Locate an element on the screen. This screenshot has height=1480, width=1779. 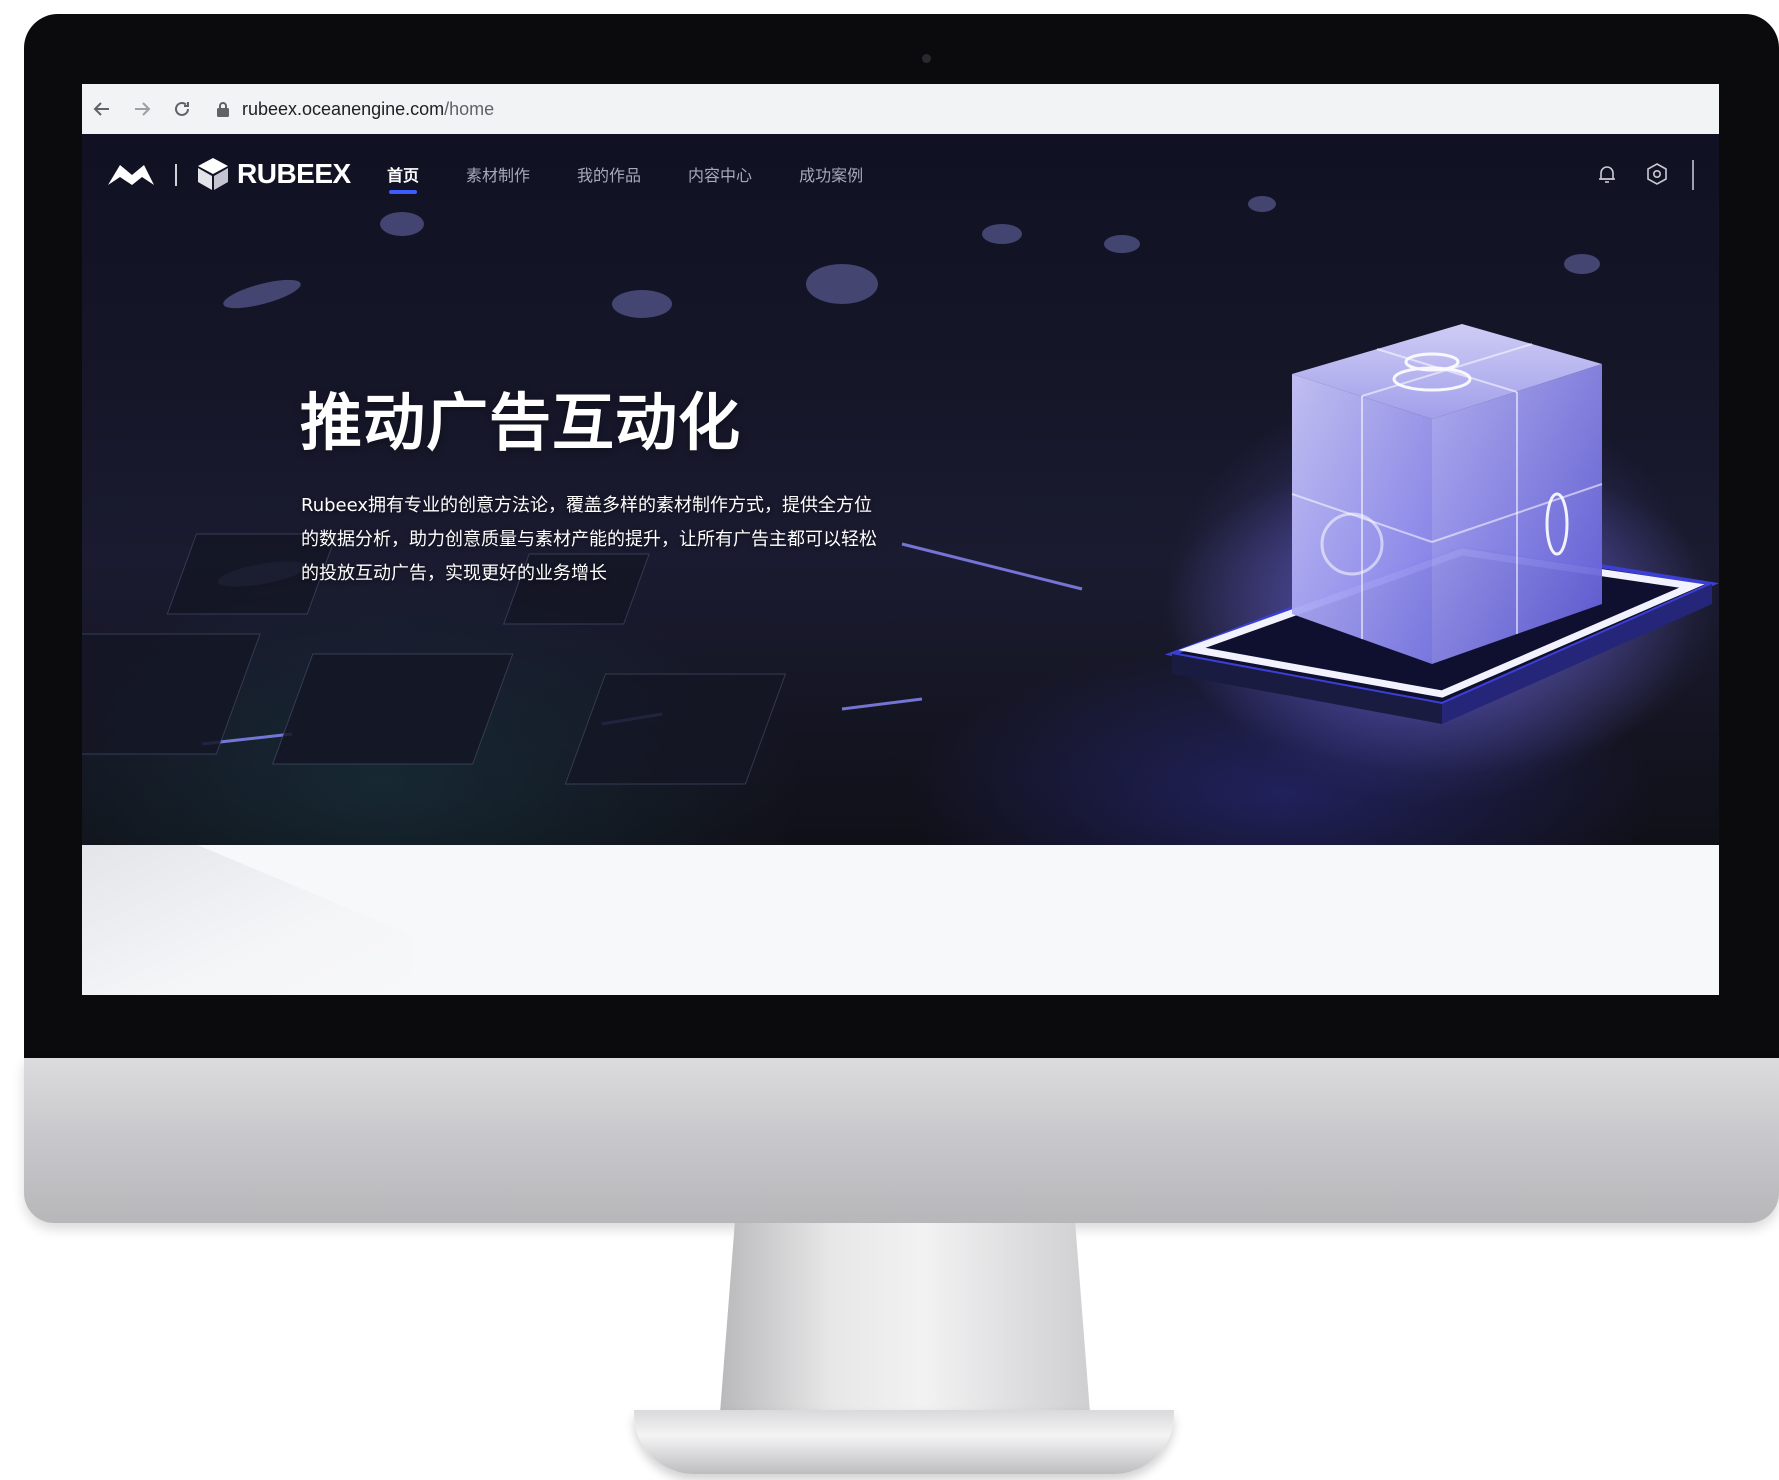
bell-icon is located at coordinates (1607, 174).